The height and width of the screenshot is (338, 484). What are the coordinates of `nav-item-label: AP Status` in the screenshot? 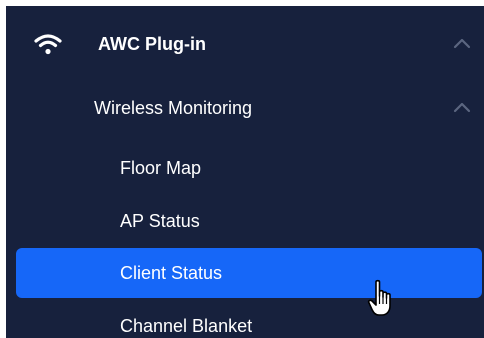 It's located at (160, 221).